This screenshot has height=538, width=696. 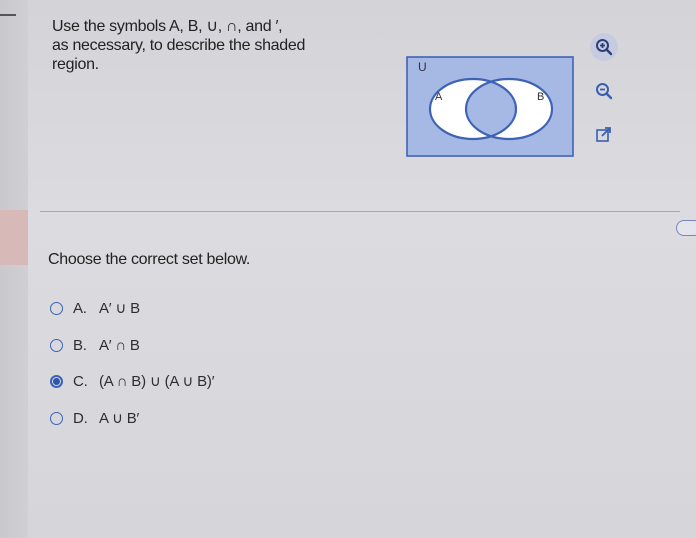 I want to click on option-c-radio, so click(x=56, y=381).